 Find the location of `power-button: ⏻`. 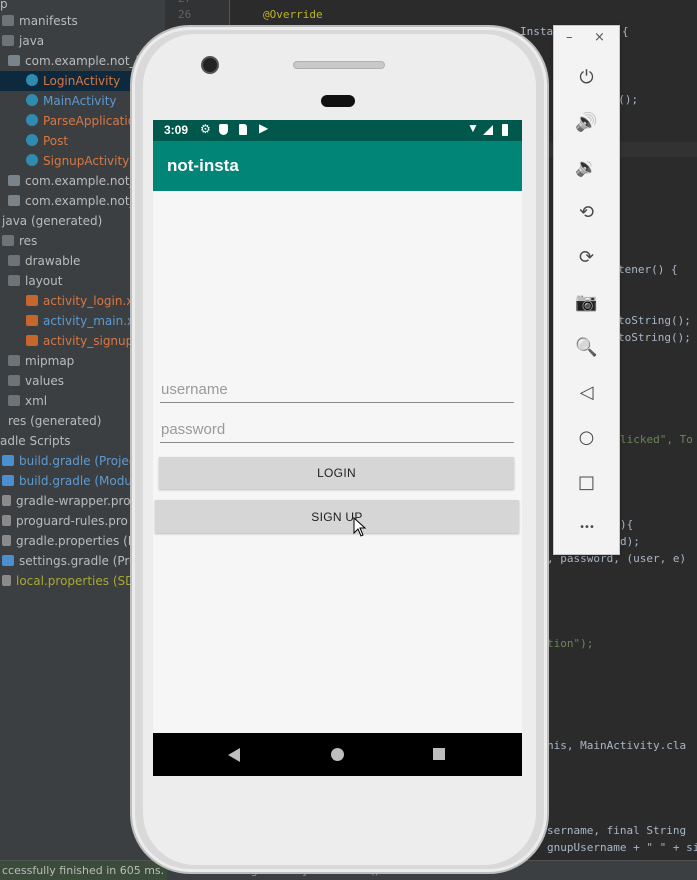

power-button: ⏻ is located at coordinates (586, 77).